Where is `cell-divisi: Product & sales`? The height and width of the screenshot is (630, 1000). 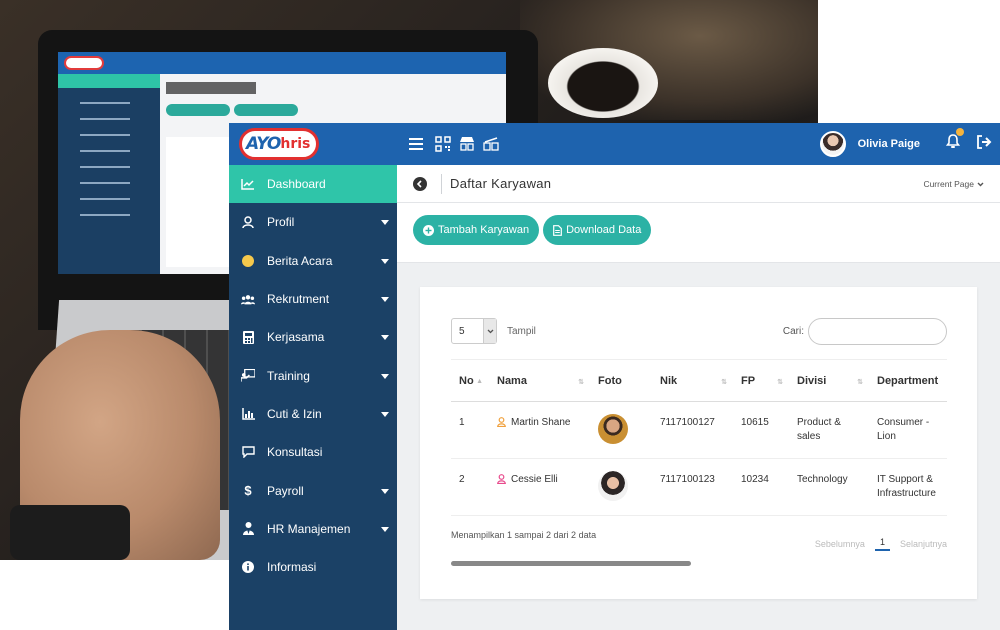
cell-divisi: Product & sales is located at coordinates (829, 430).